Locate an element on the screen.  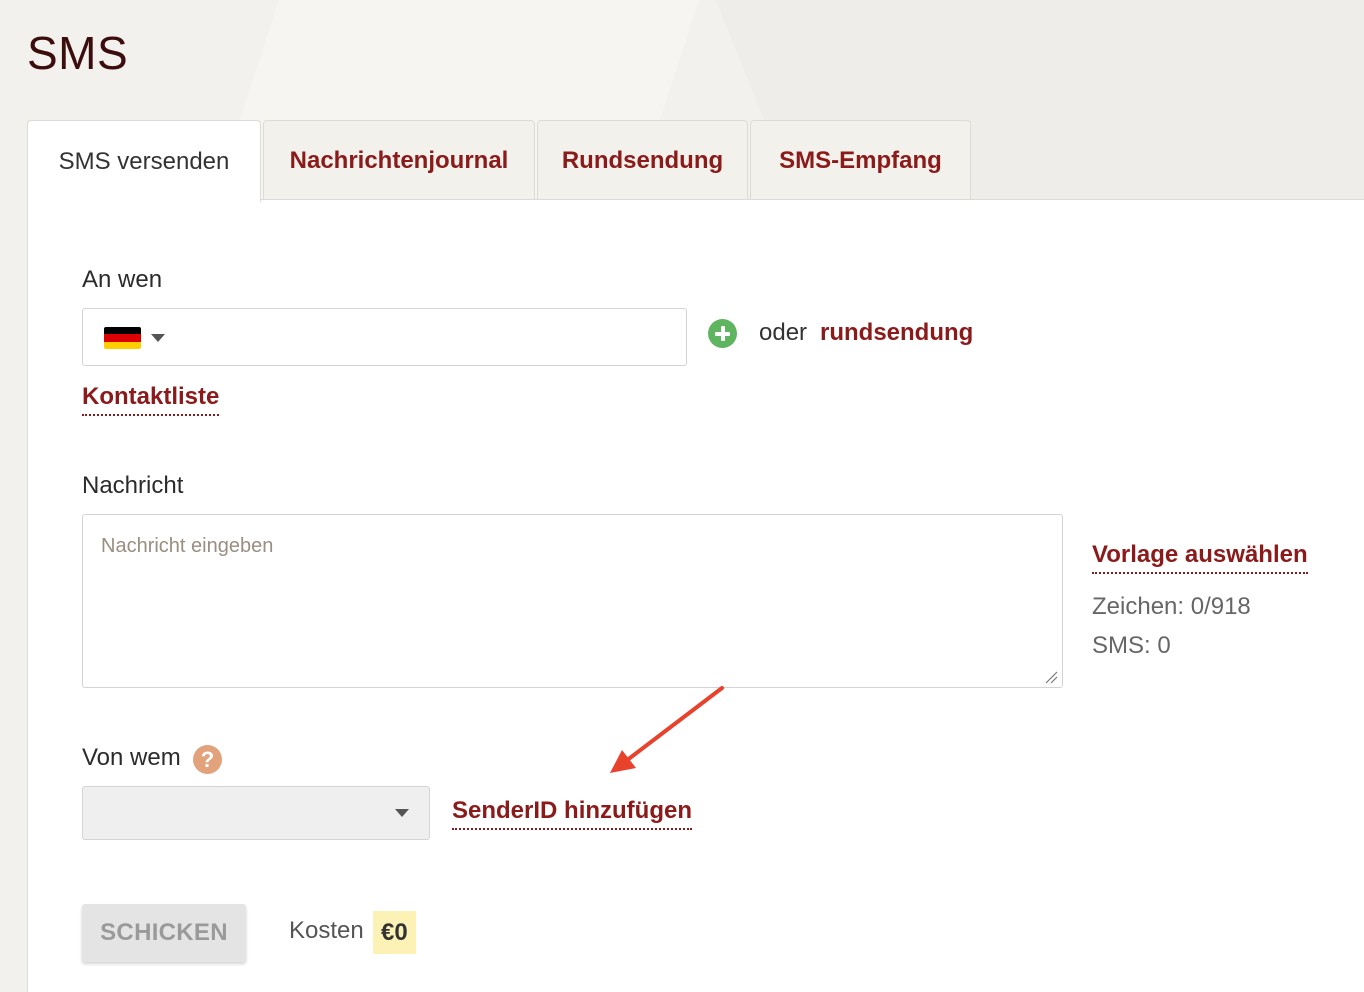
tab-rundsendung: Rundsendung is located at coordinates (642, 160).